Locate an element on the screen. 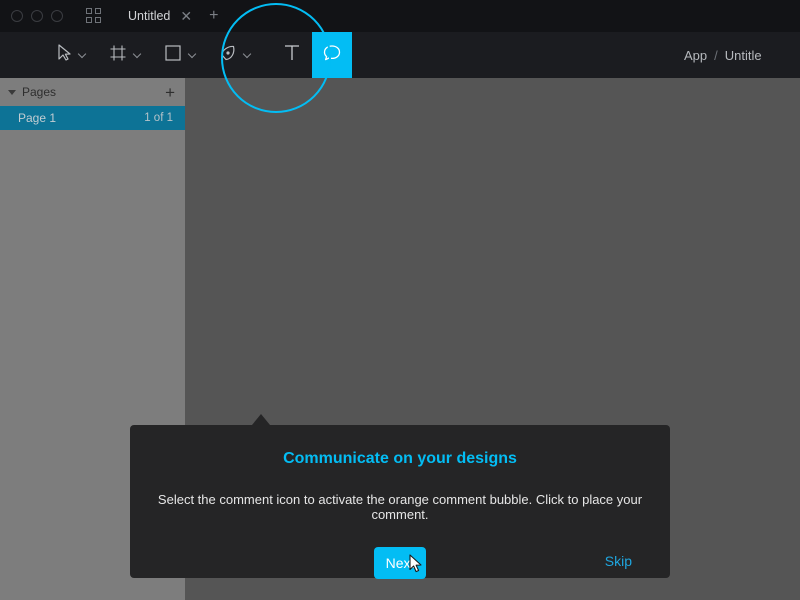  next-button: Next is located at coordinates (400, 563).